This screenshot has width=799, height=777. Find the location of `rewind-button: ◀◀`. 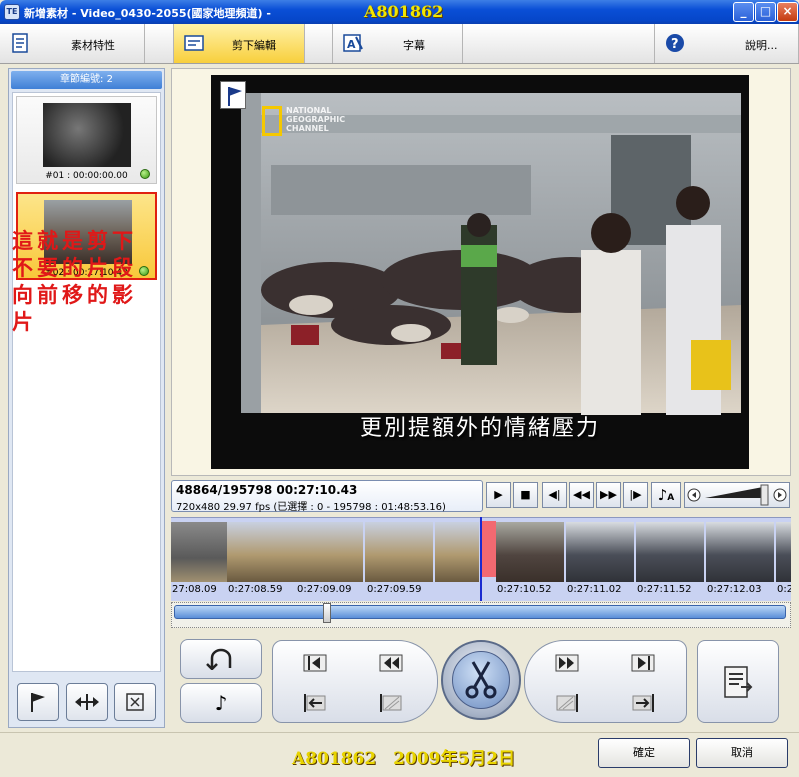

rewind-button: ◀◀ is located at coordinates (581, 495).